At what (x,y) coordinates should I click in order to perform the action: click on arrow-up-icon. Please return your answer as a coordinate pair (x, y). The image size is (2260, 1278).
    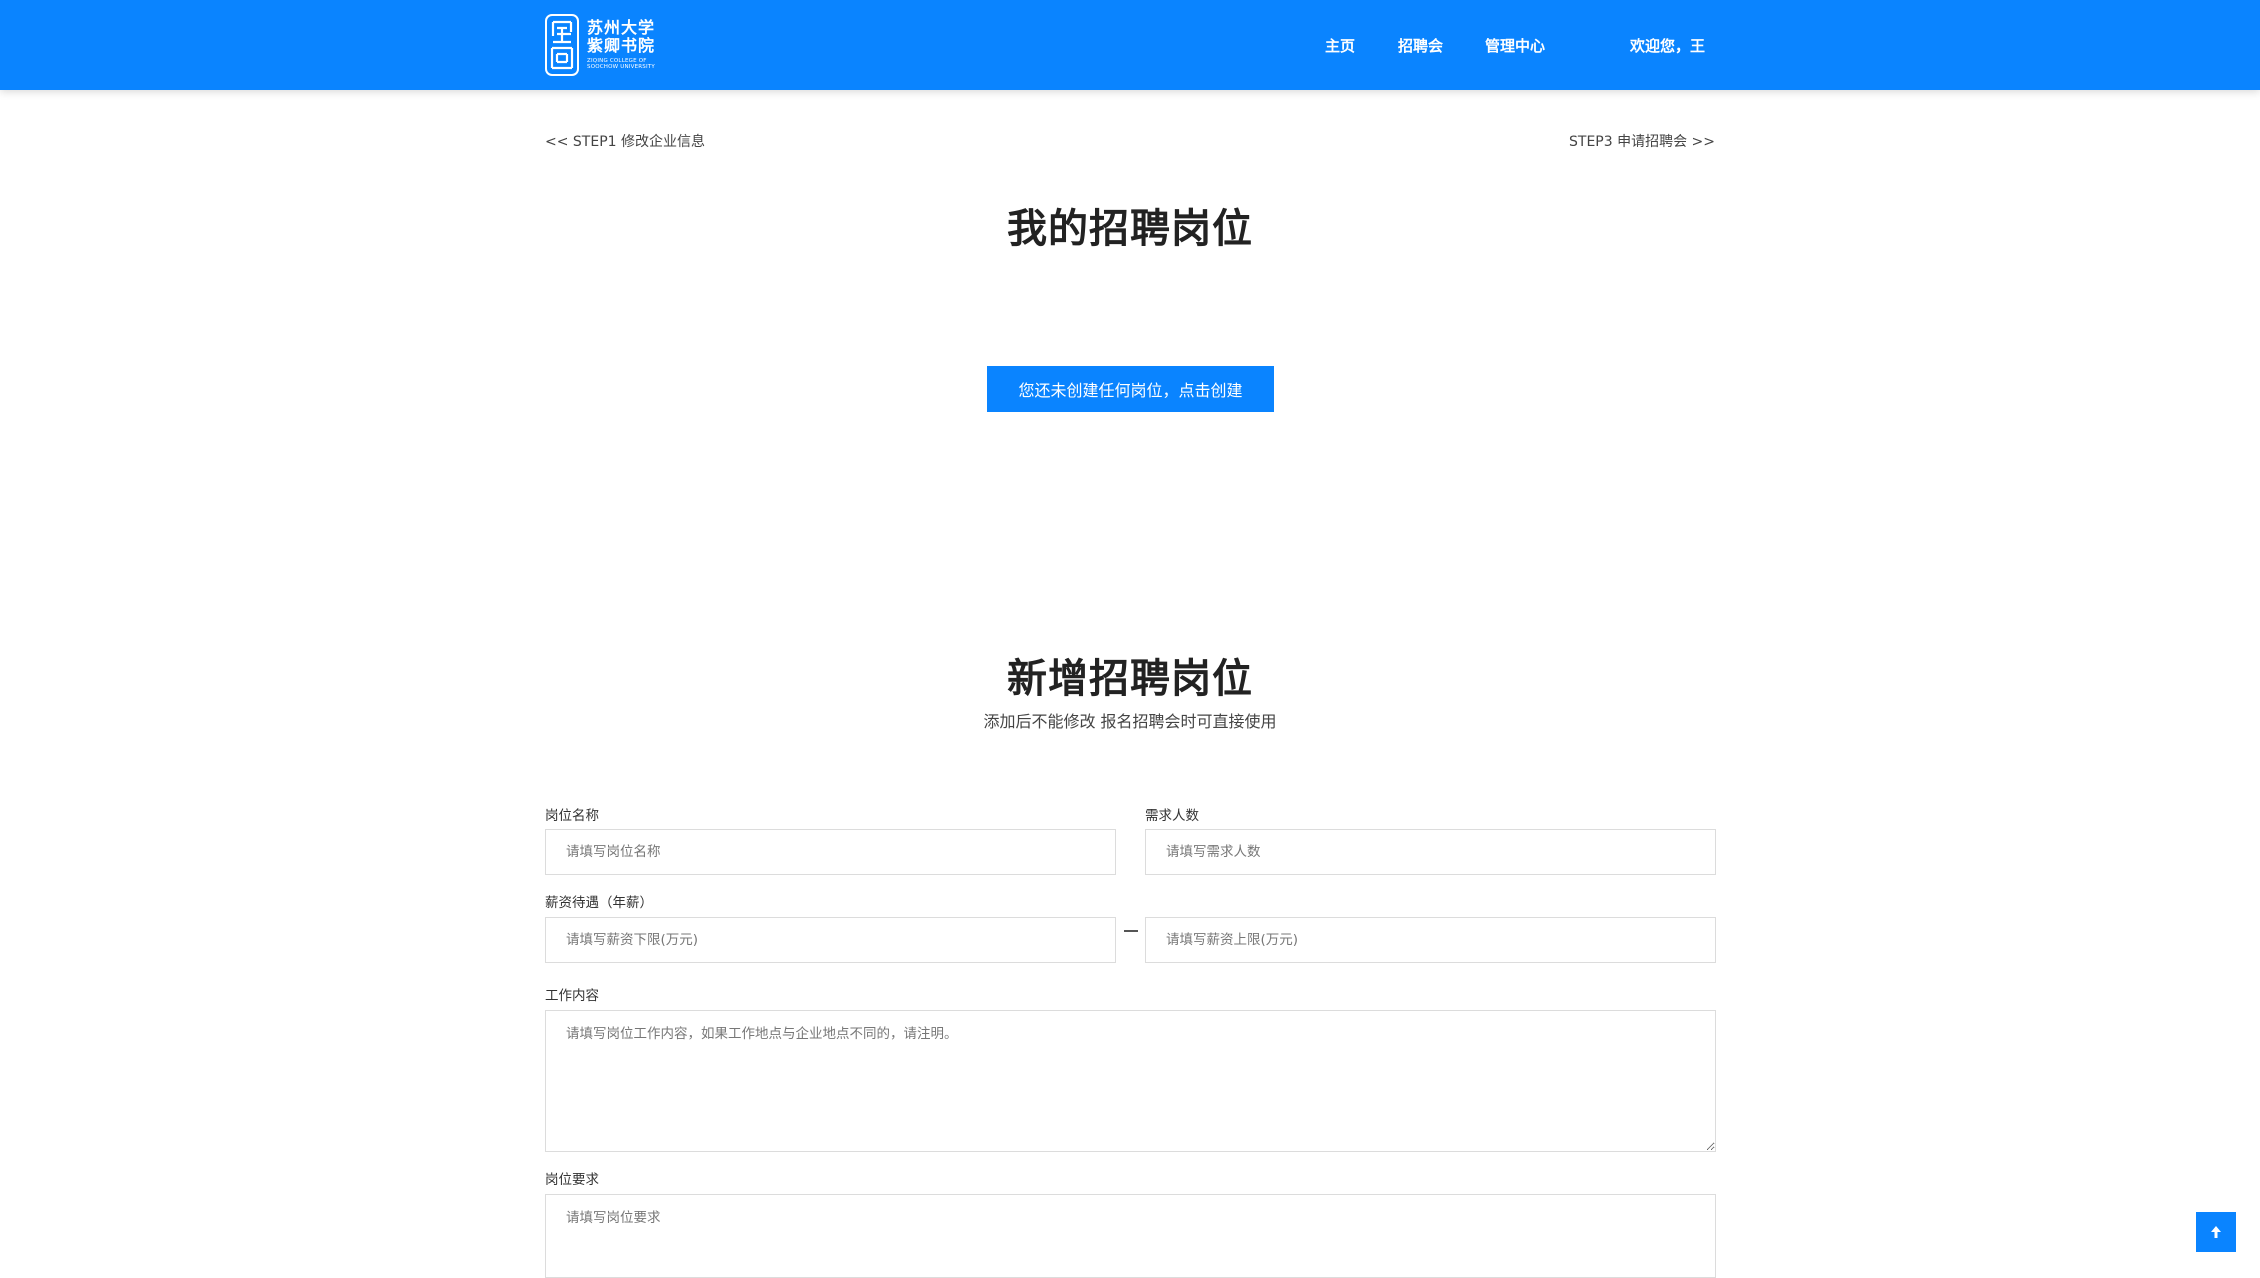
    Looking at the image, I should click on (2216, 1232).